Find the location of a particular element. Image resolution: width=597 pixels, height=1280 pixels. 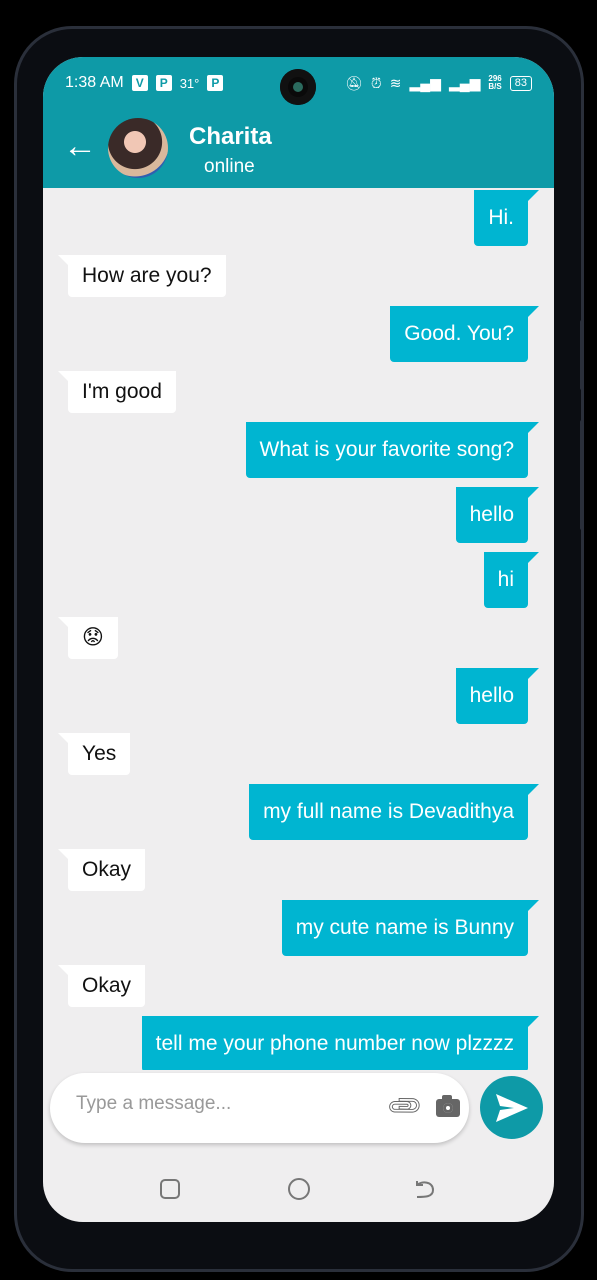

mute-icon: 🔕︎ is located at coordinates (354, 82).